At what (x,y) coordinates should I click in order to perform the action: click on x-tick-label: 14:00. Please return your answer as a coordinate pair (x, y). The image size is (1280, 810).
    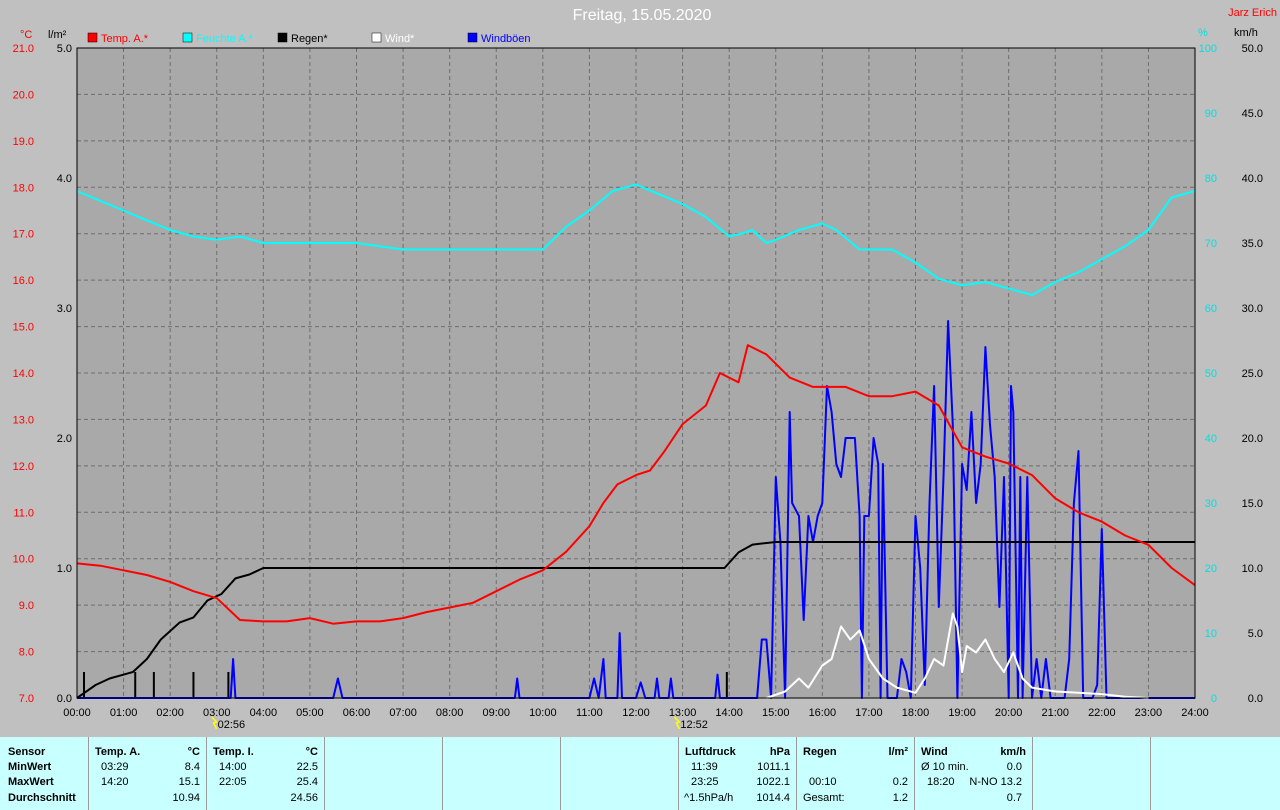
    Looking at the image, I should click on (729, 713).